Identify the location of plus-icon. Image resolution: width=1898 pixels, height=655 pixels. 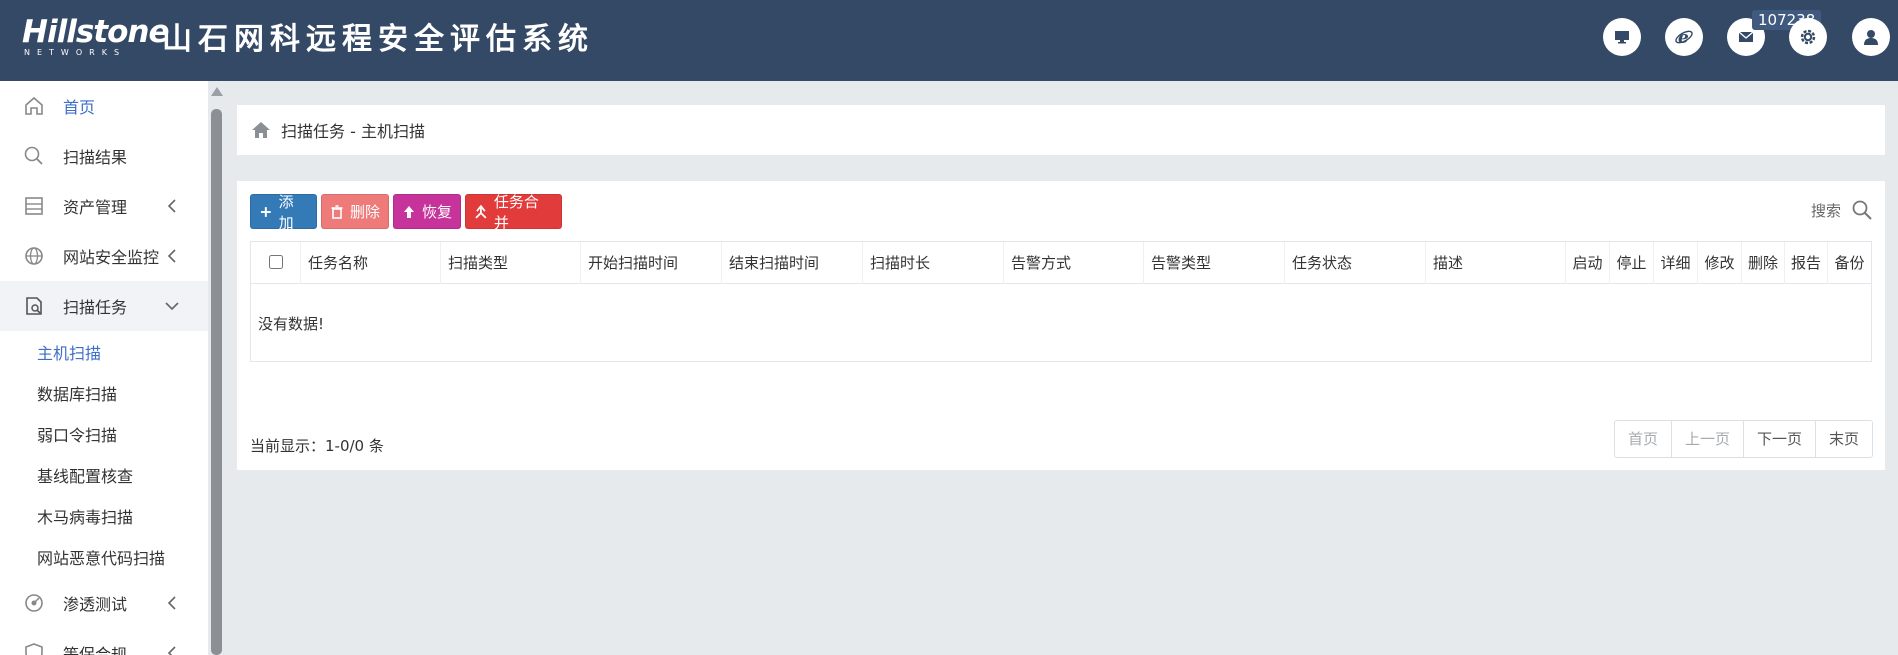
(265, 211).